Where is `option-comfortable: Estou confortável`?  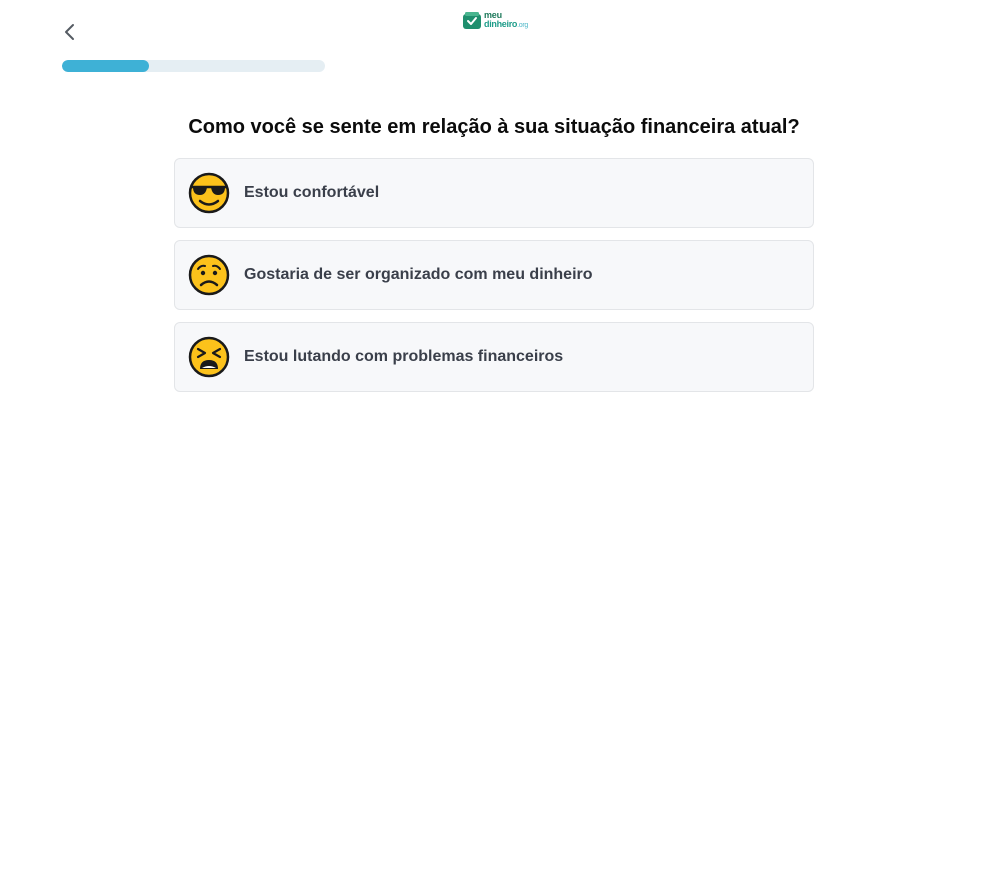 option-comfortable: Estou confortável is located at coordinates (494, 193).